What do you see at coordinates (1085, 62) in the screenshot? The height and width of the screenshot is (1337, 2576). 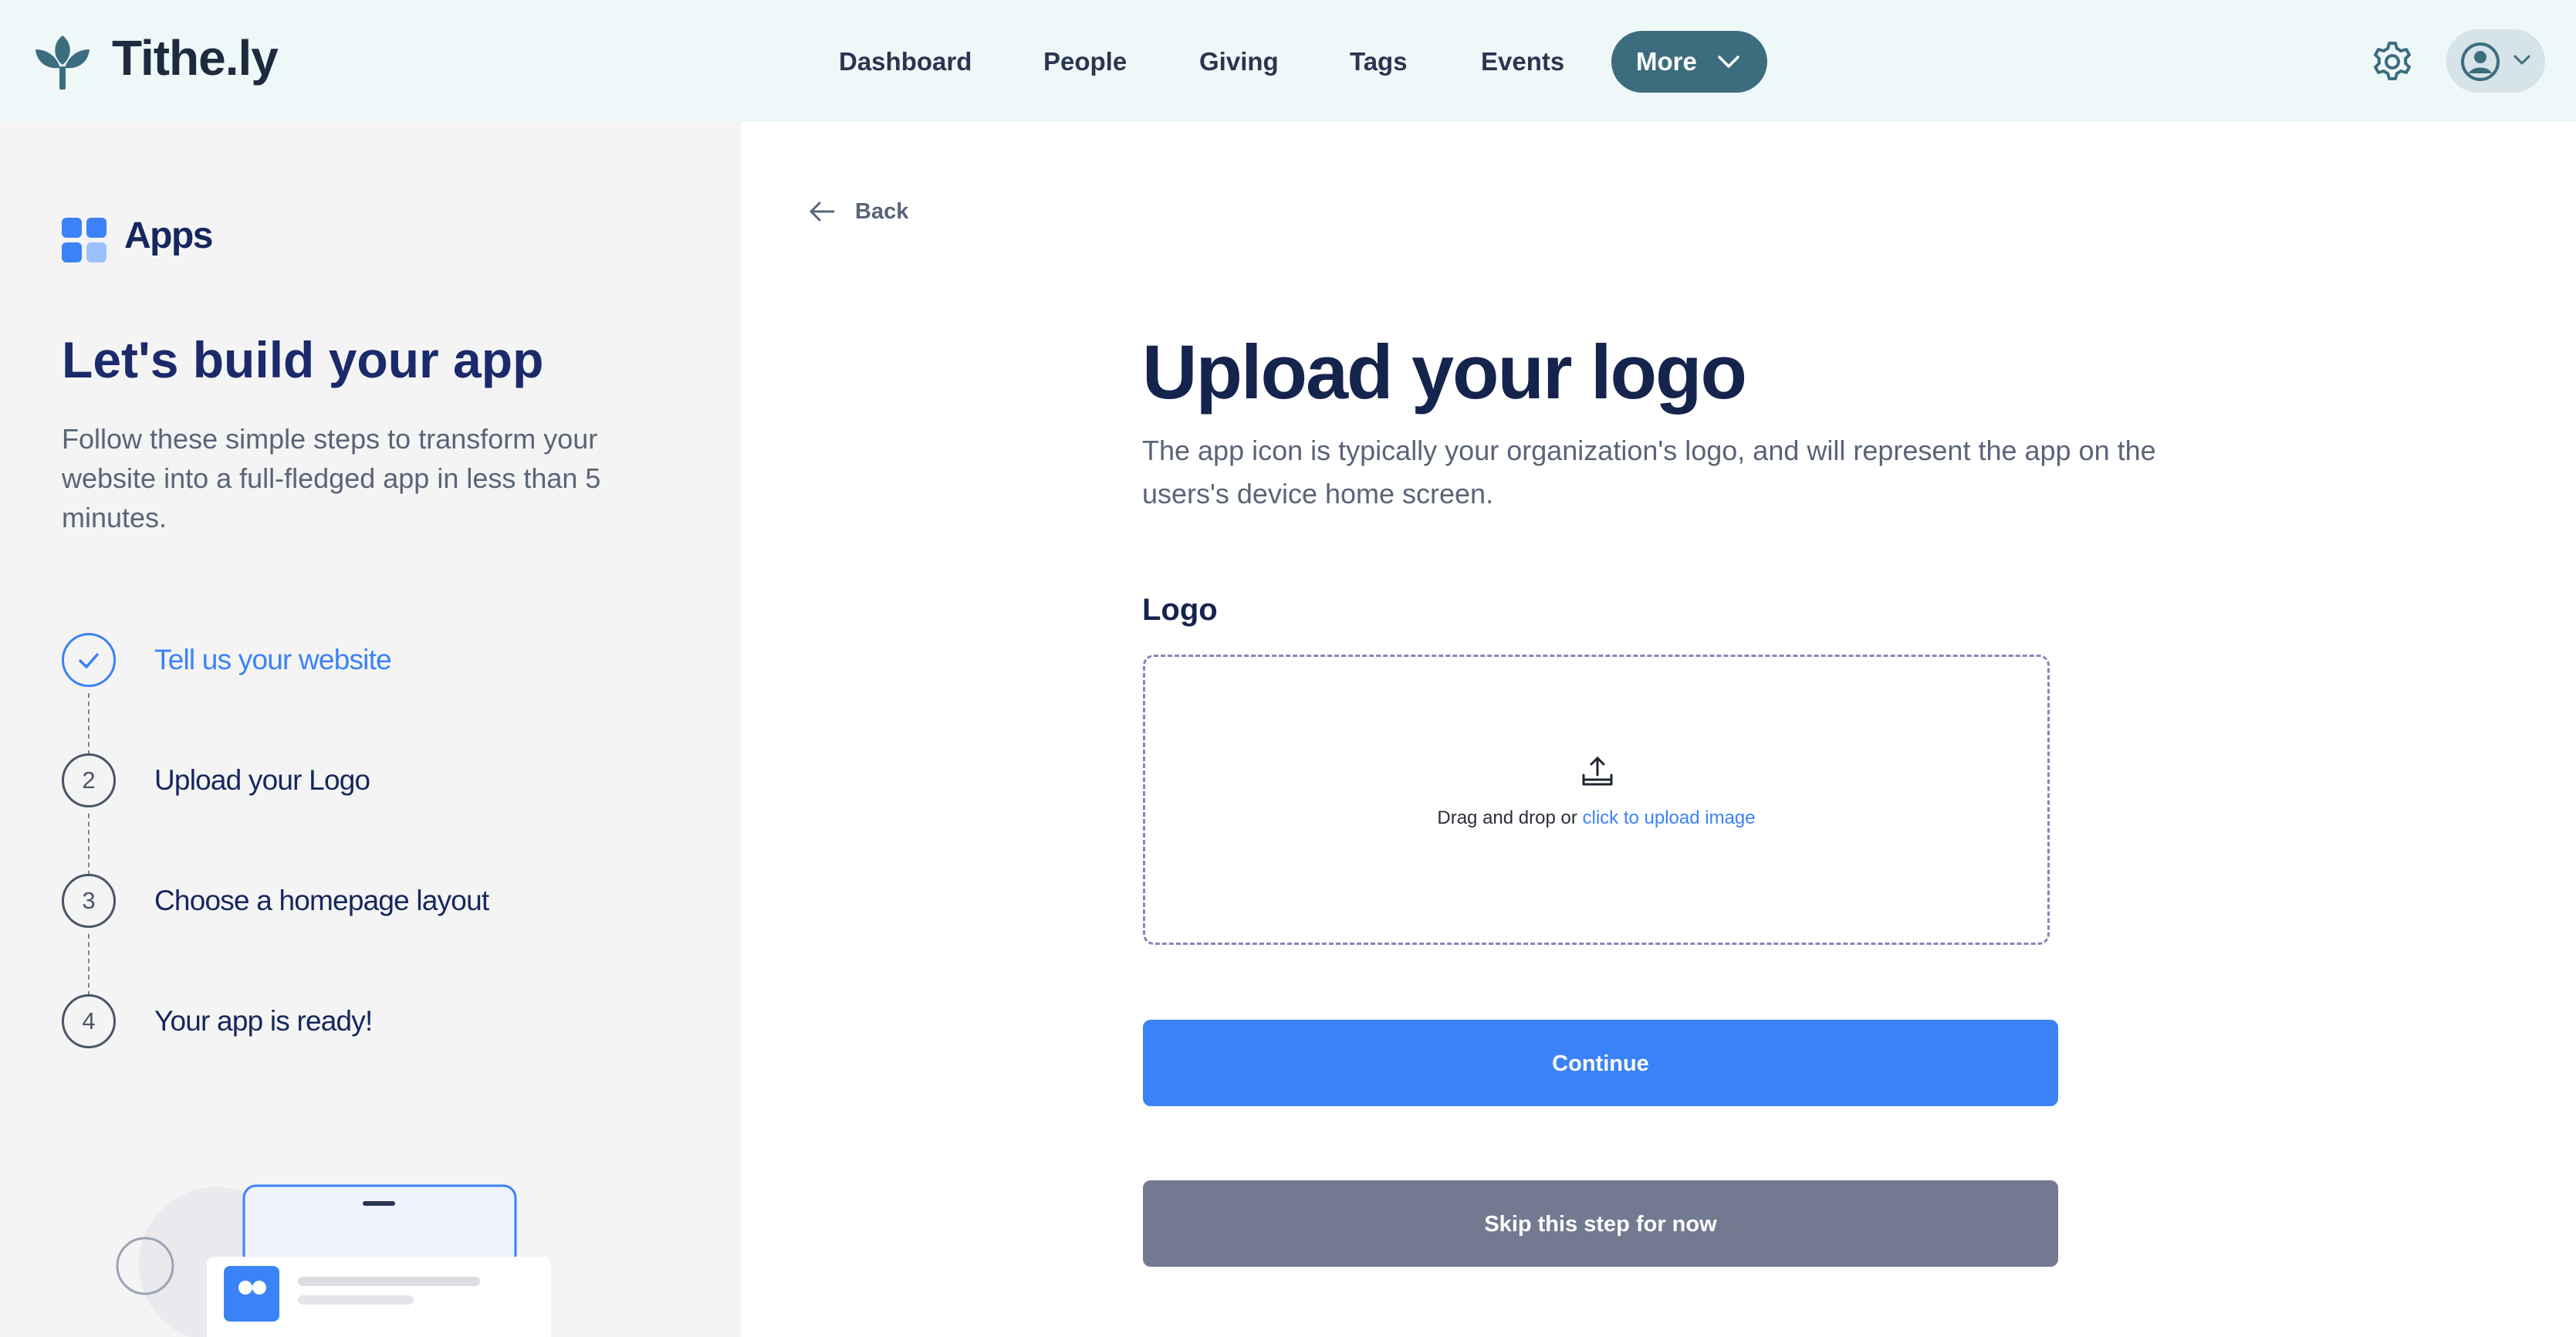 I see `nav-item-people: People` at bounding box center [1085, 62].